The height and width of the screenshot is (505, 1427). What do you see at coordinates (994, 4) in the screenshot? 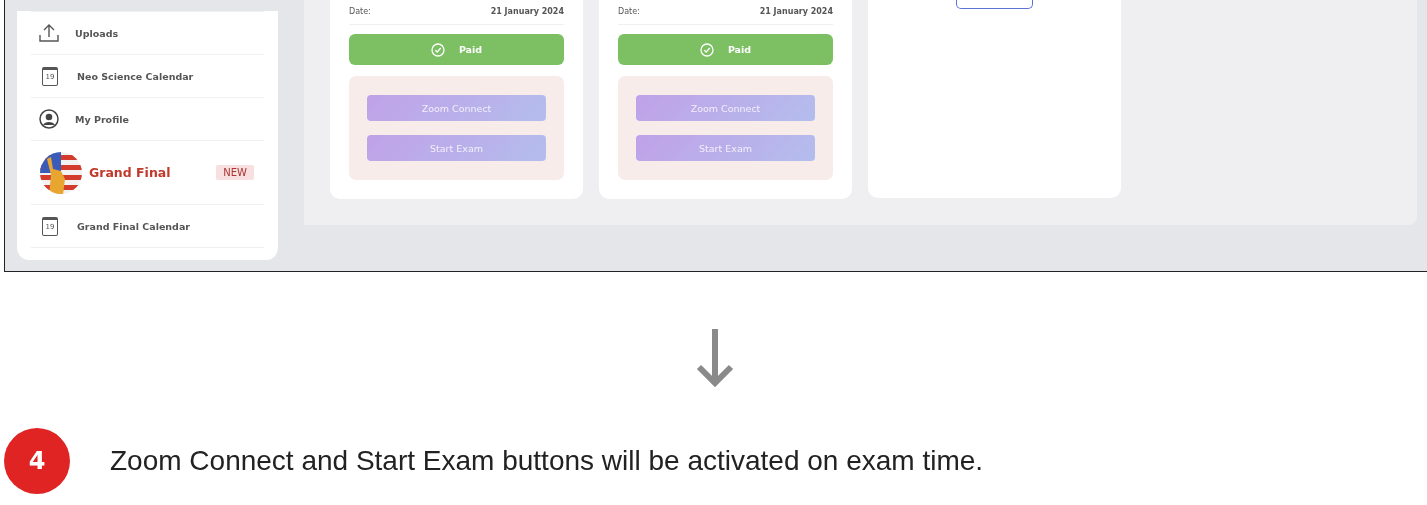
I see `outline-button` at bounding box center [994, 4].